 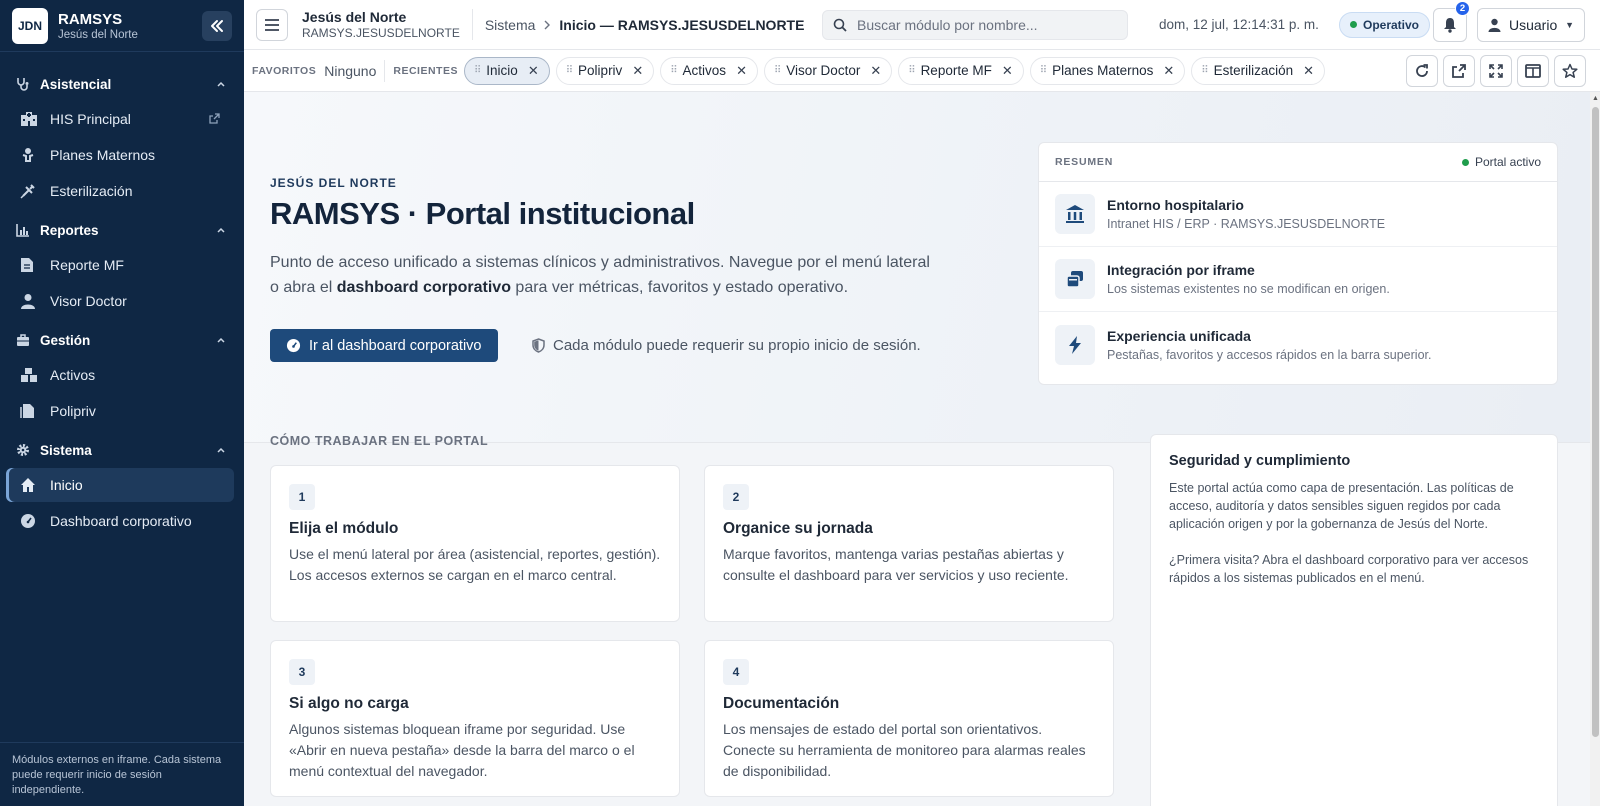 I want to click on chevron-right-icon, so click(x=547, y=25).